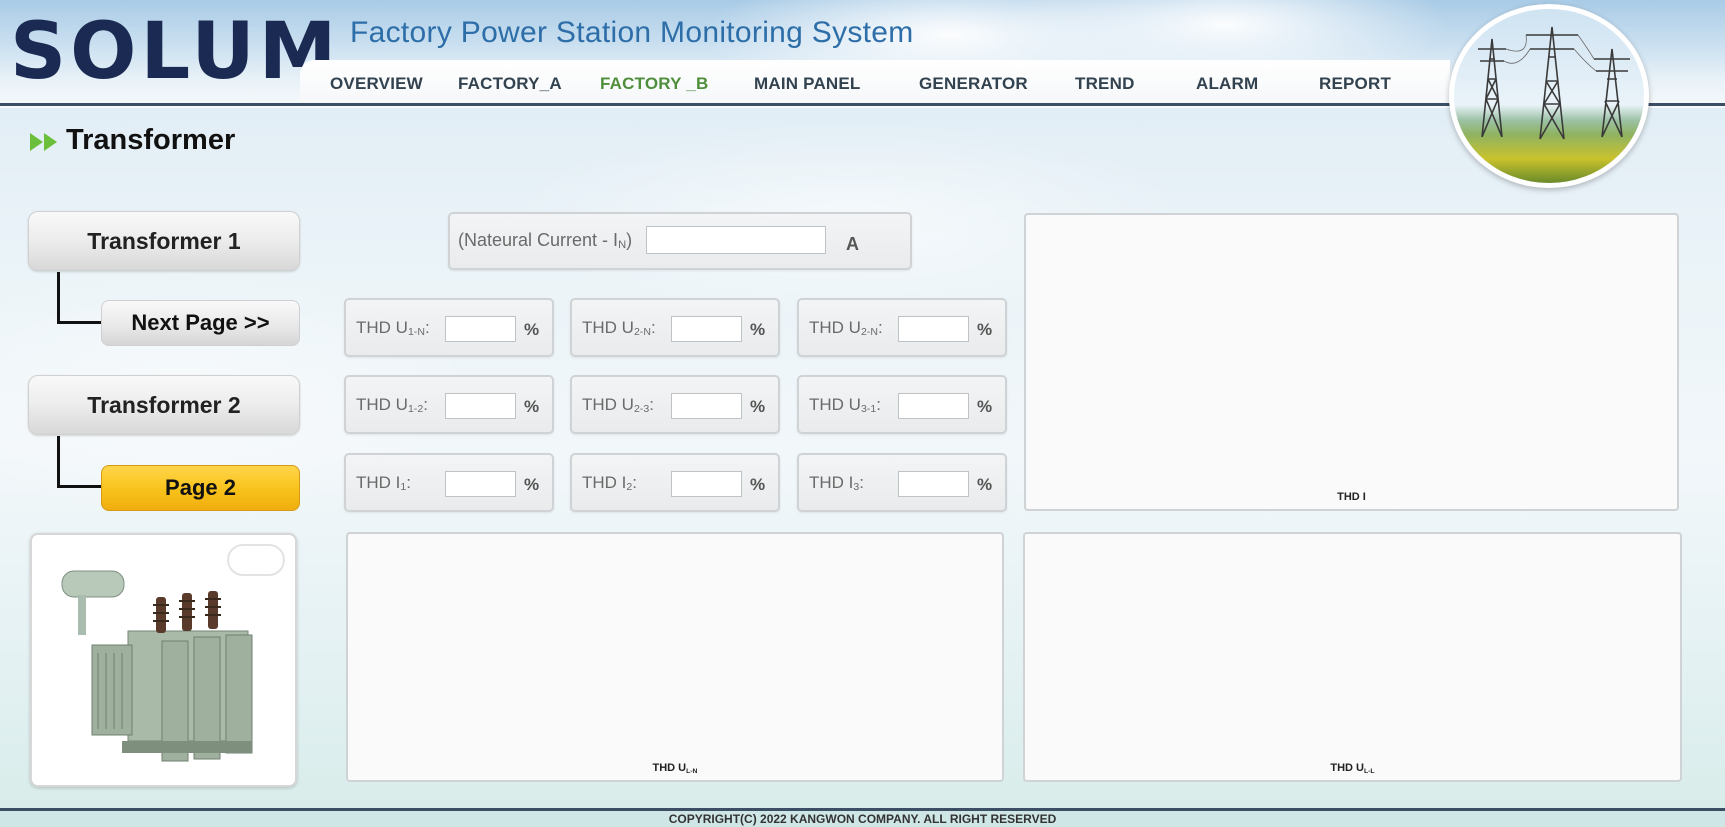 The width and height of the screenshot is (1725, 827). I want to click on thd-u1n-label: THD U1-N:, so click(393, 328).